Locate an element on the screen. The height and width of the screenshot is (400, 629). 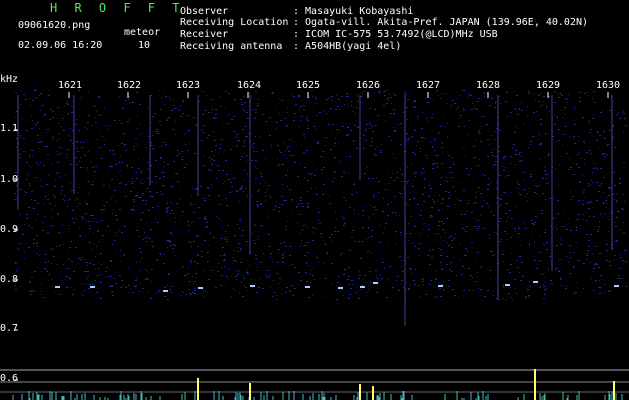
mode-label: meteor is located at coordinates (142, 32).